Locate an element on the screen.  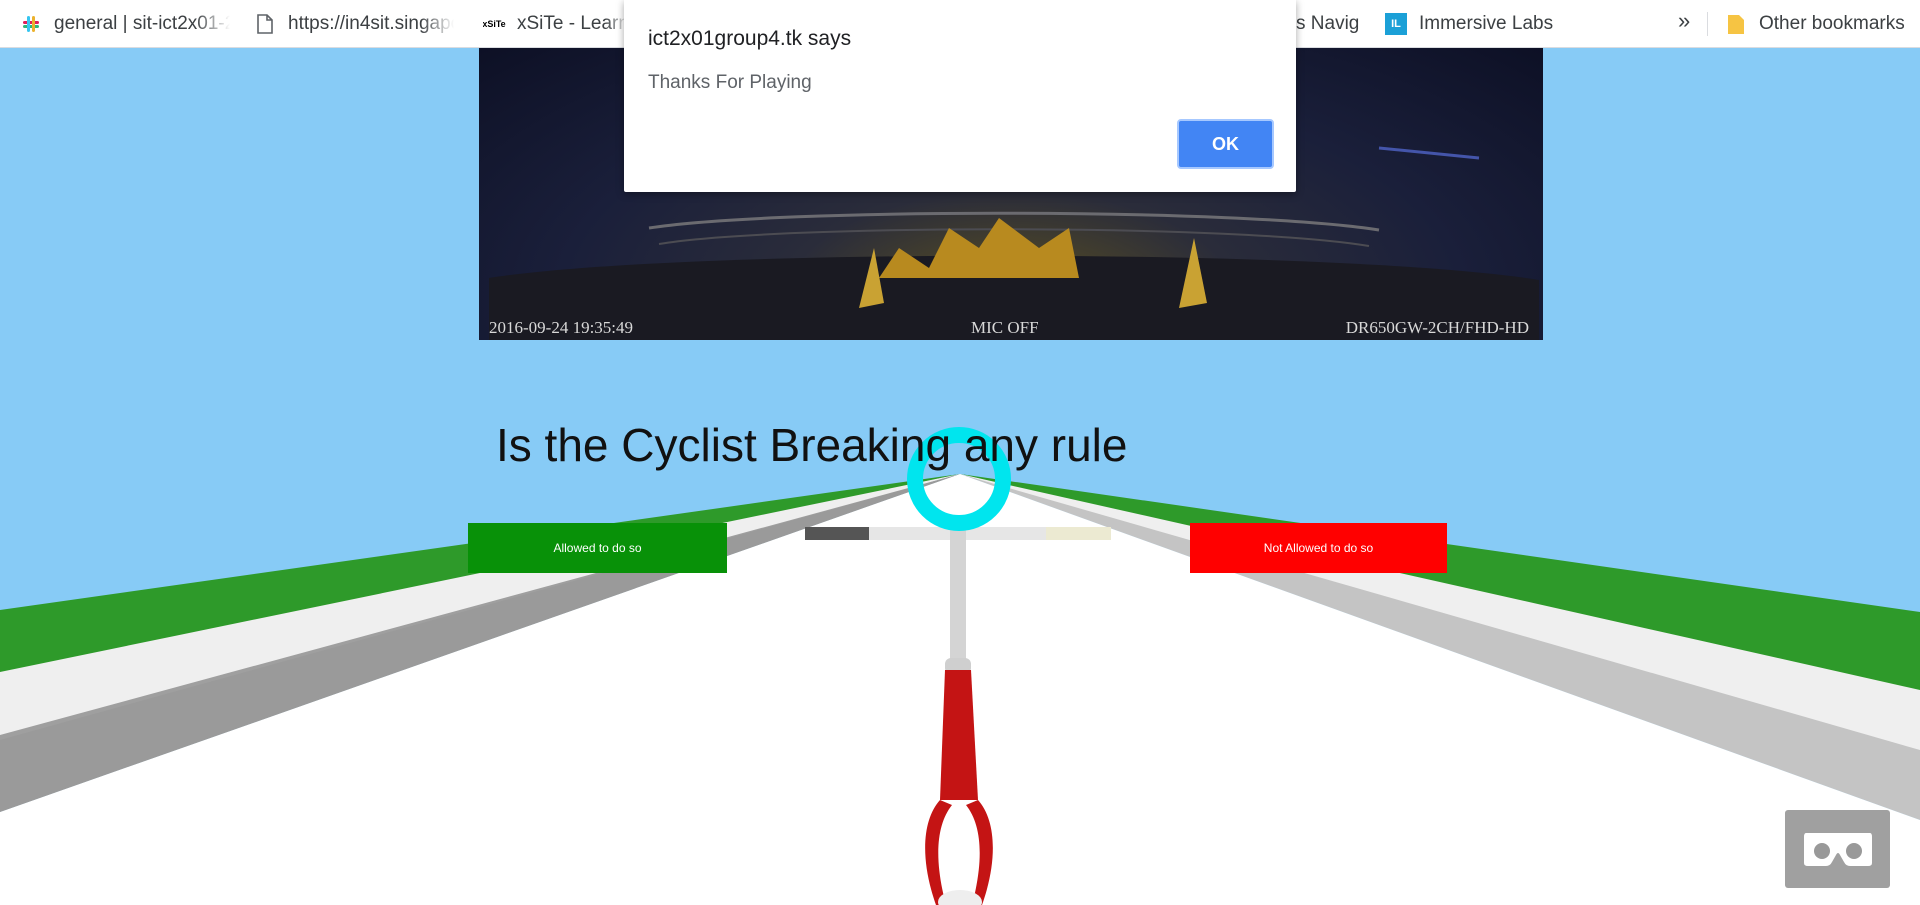
bookmark-in4sit: https://in4sit.singapo is located at coordinates (354, 24).